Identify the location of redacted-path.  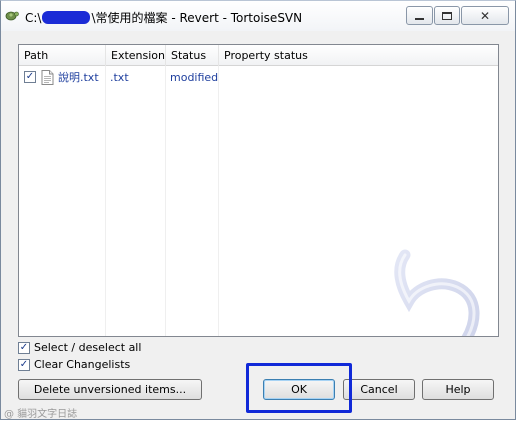
(66, 17).